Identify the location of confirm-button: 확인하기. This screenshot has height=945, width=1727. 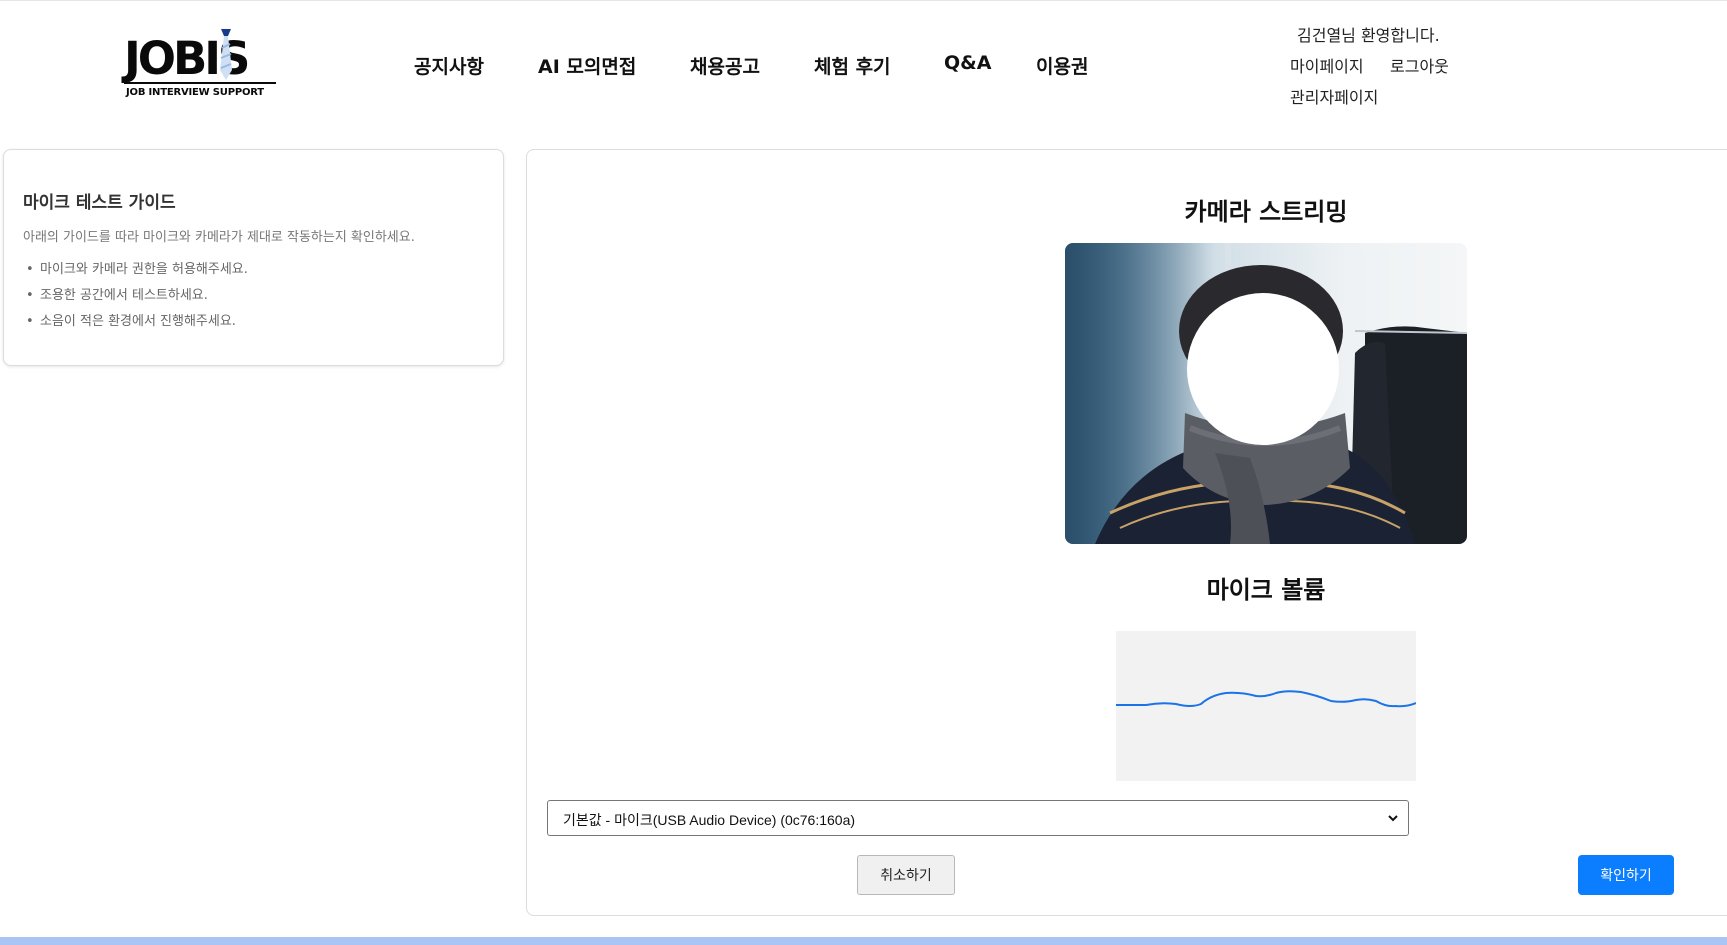
(1626, 875).